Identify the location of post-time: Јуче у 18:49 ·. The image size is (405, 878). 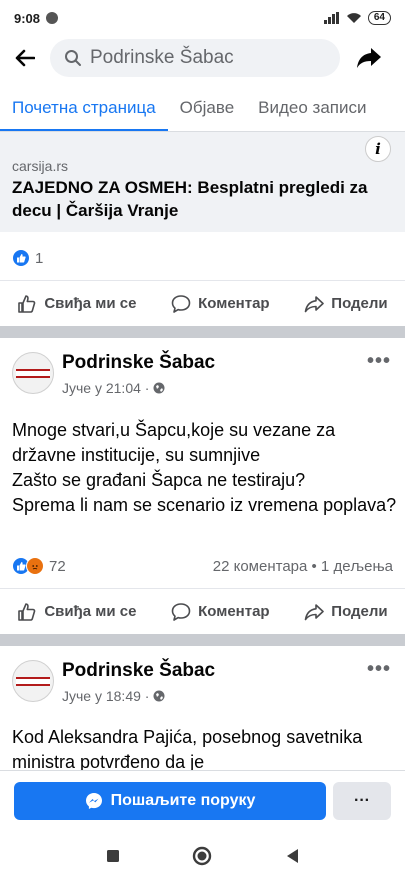
(106, 696).